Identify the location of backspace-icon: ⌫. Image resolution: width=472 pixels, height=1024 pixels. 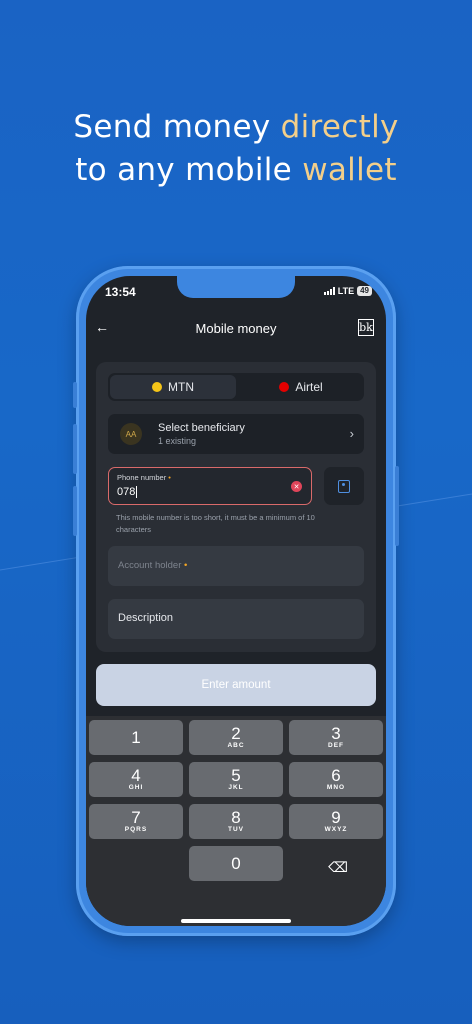
(338, 867).